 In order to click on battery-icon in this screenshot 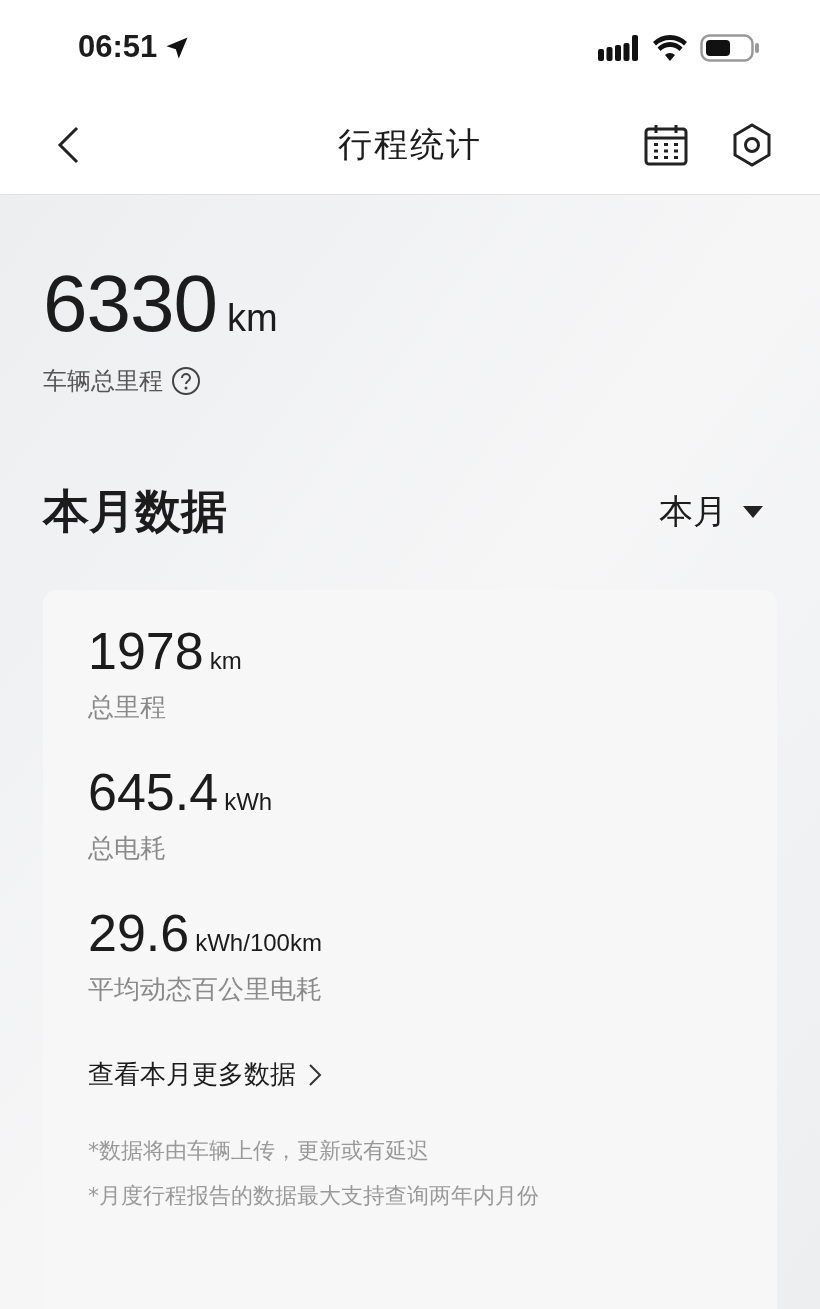, I will do `click(730, 47)`.